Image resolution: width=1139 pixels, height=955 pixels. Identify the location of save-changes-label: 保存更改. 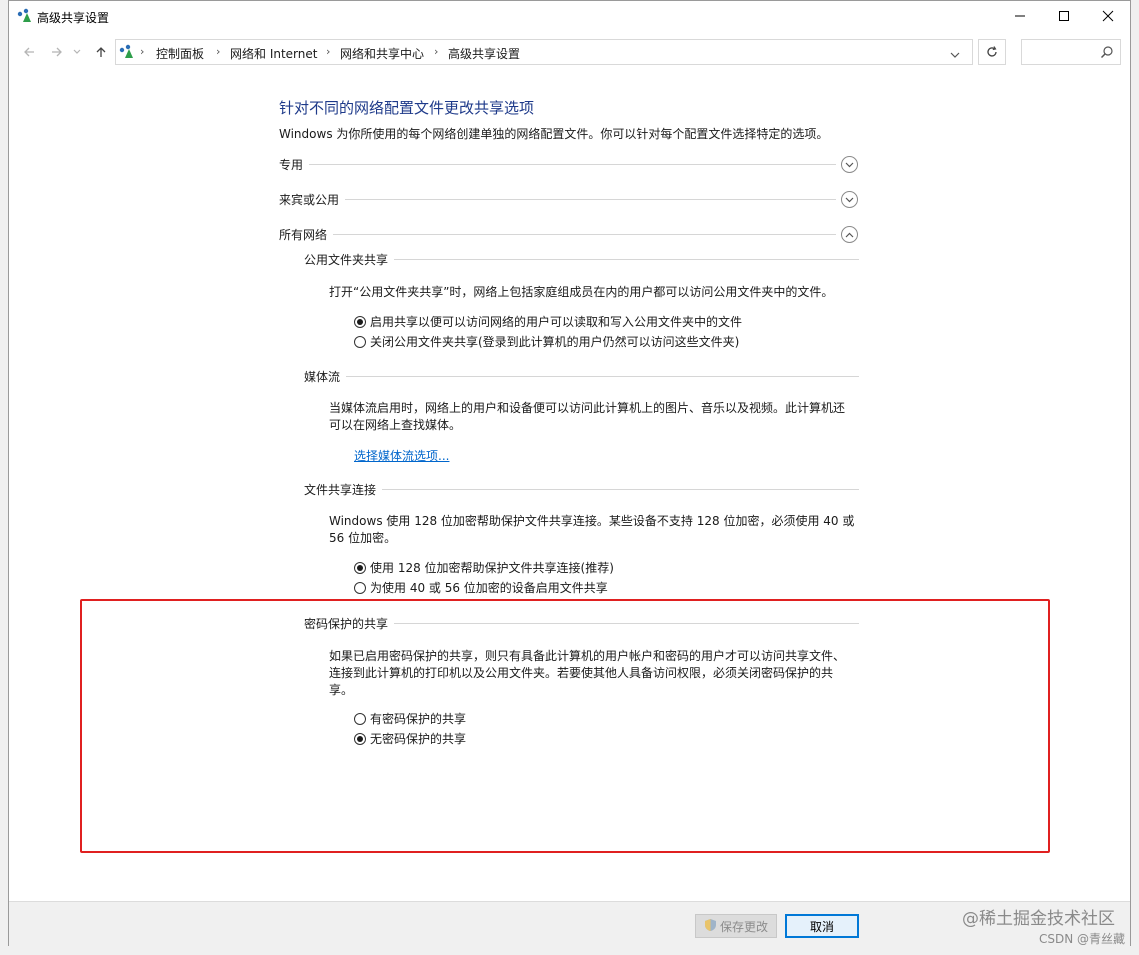
(743, 926).